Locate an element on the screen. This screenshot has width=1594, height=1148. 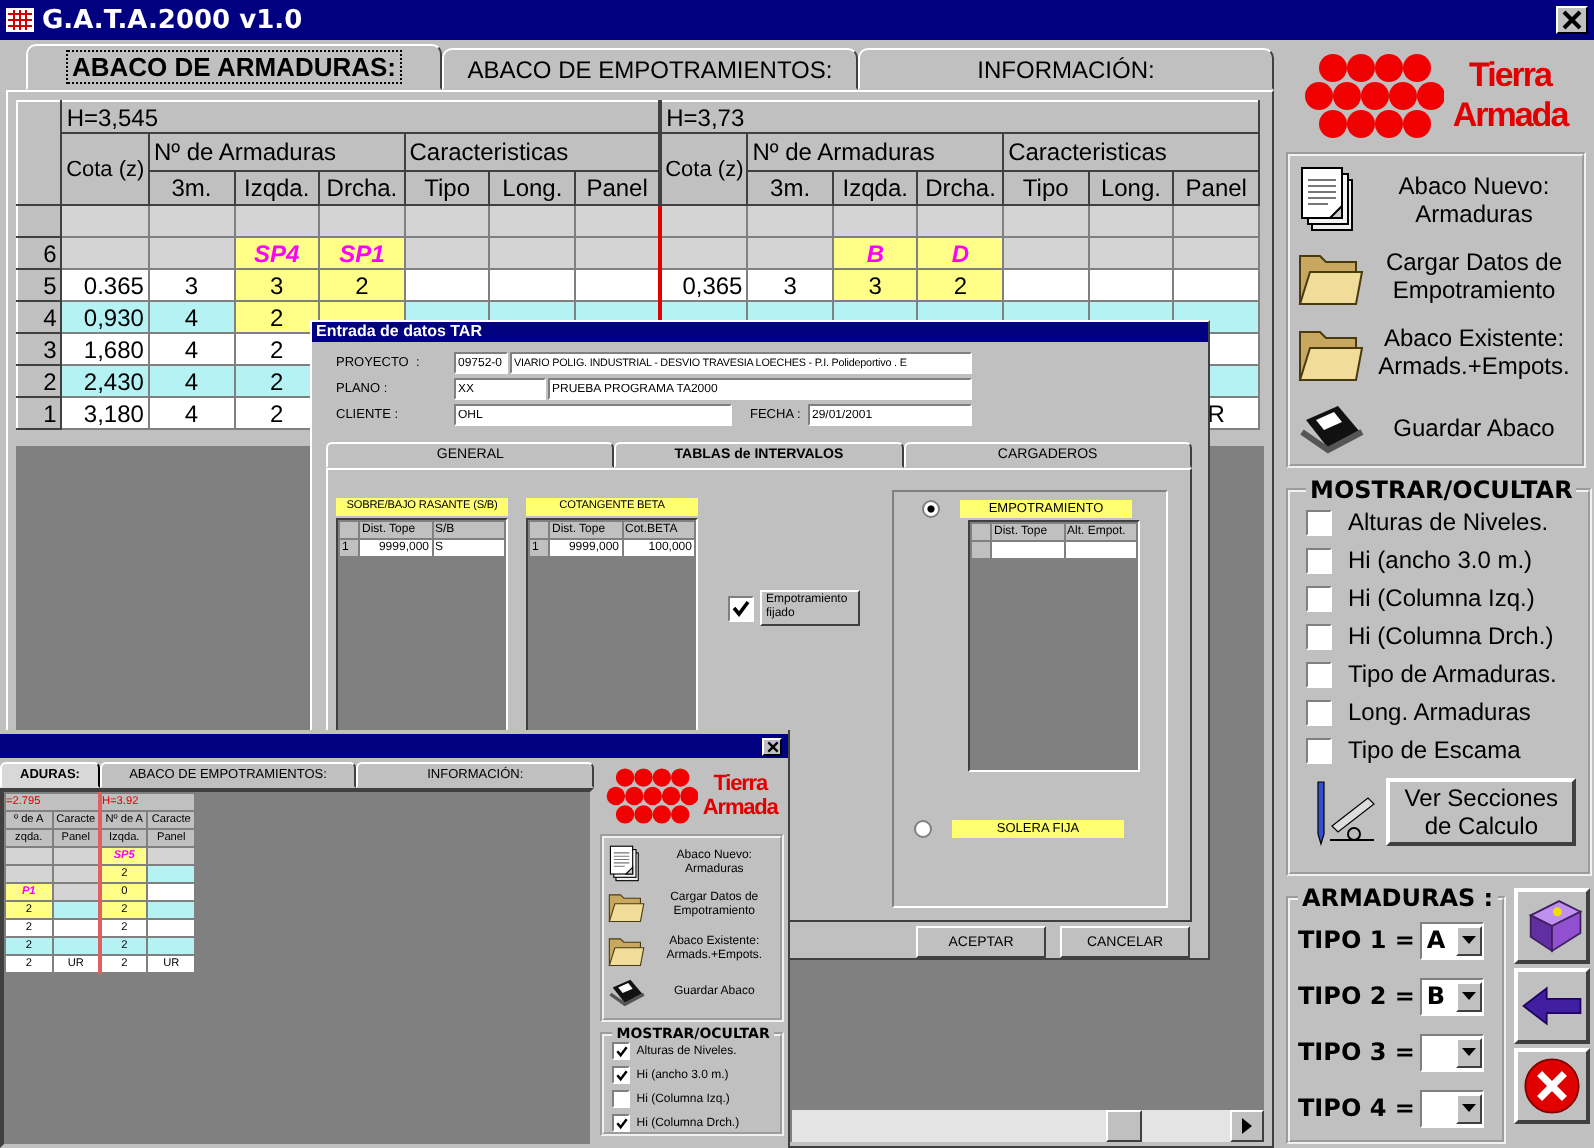
row-header: 3 is located at coordinates (39, 349).